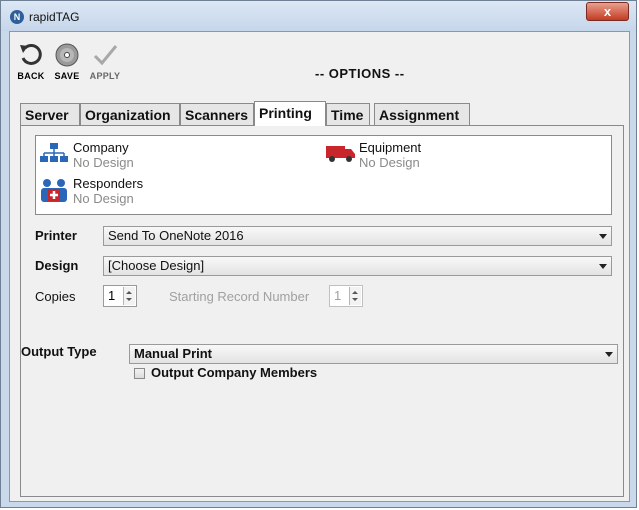 Image resolution: width=639 pixels, height=510 pixels. Describe the element at coordinates (156, 265) in the screenshot. I see `design-value: [Choose Design]` at that location.